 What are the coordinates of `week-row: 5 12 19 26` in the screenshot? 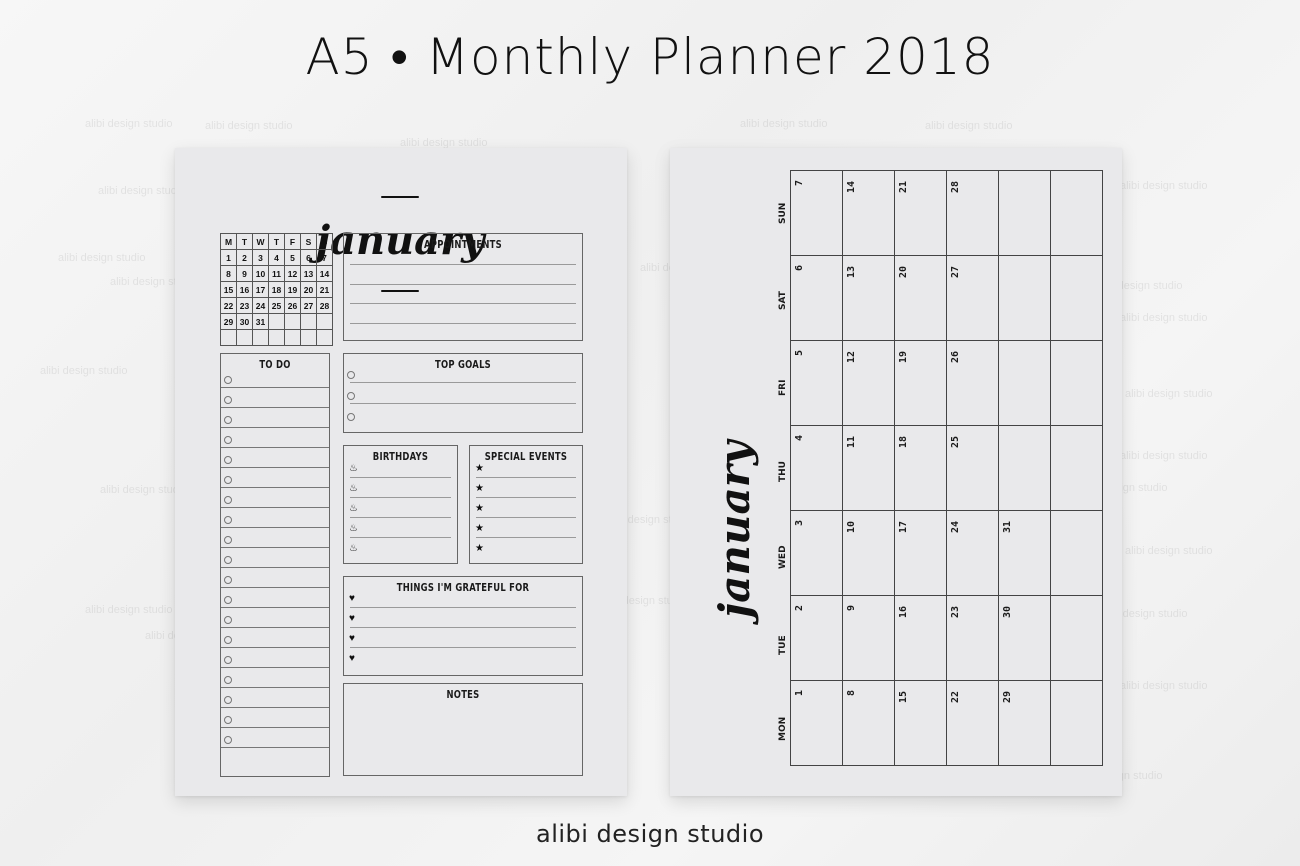 It's located at (946, 383).